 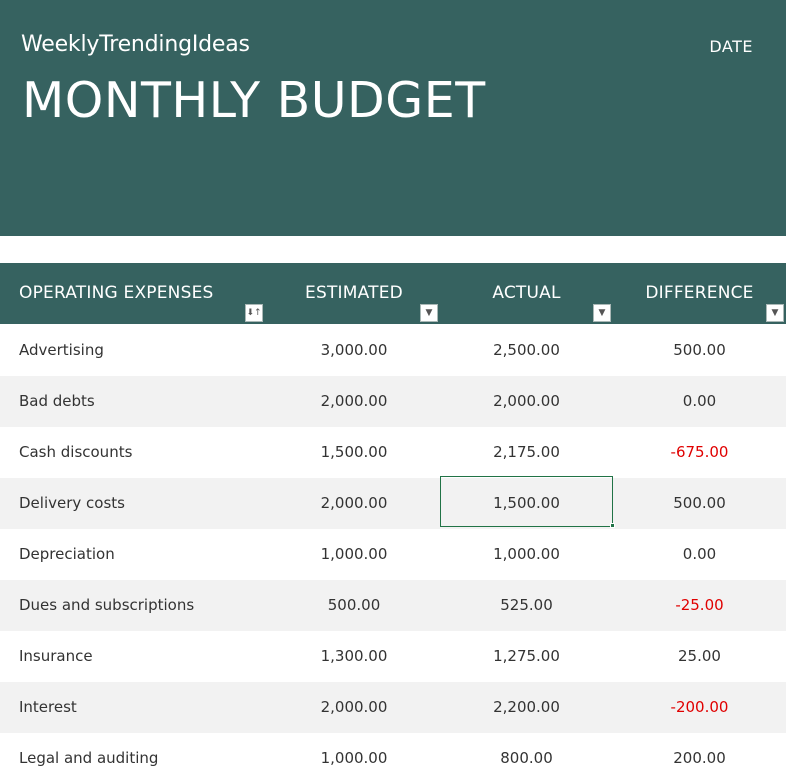 What do you see at coordinates (254, 313) in the screenshot?
I see `sort-filter-icon: ⬇↑` at bounding box center [254, 313].